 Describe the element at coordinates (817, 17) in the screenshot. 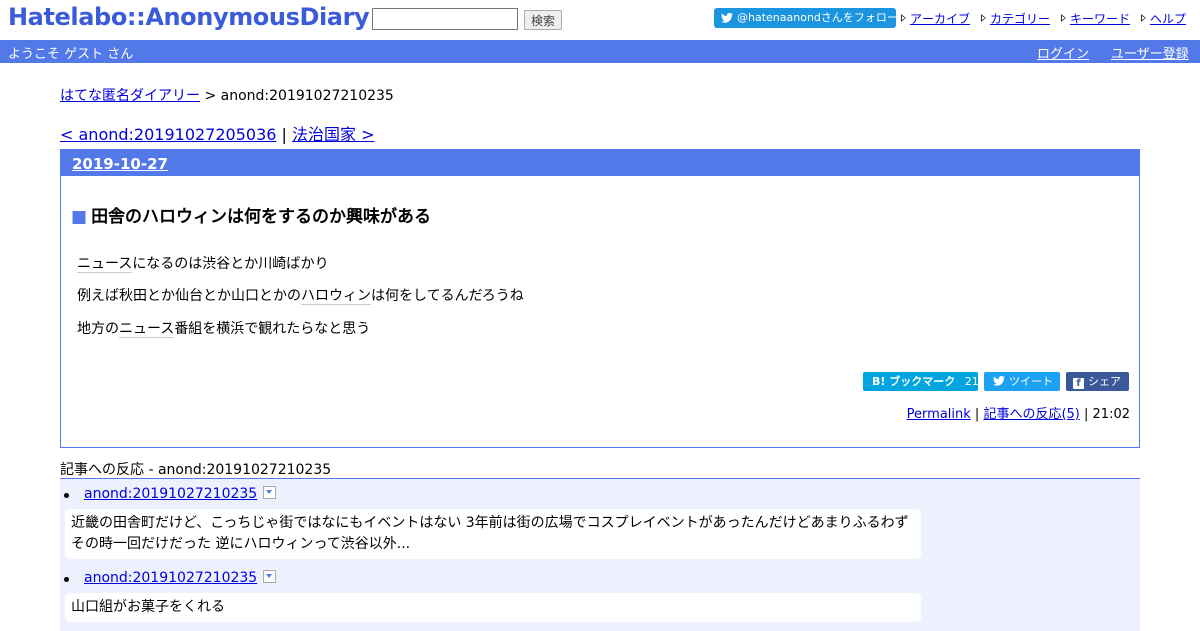

I see `follow-label: @hatenaanondさんをフォロー` at that location.